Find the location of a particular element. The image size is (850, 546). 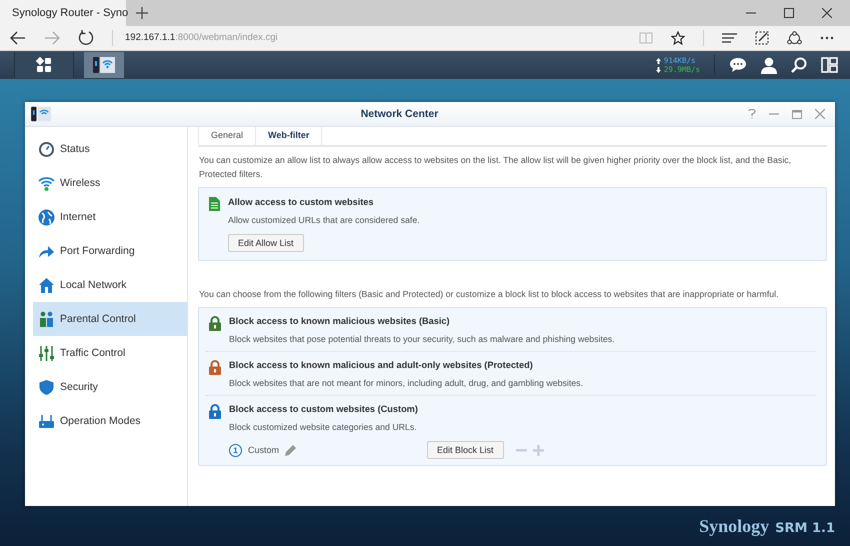

globe-icon is located at coordinates (46, 217).